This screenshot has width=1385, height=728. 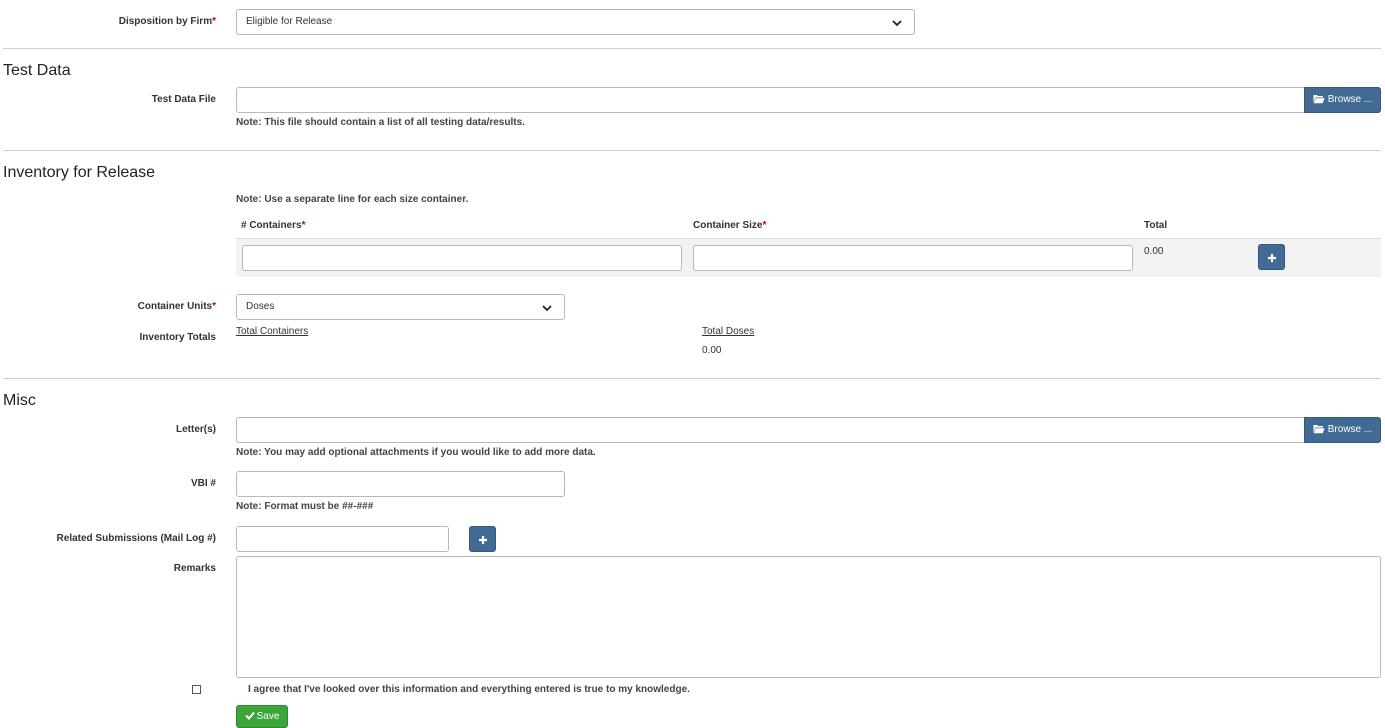 What do you see at coordinates (203, 483) in the screenshot?
I see `vbi-label: VBI #` at bounding box center [203, 483].